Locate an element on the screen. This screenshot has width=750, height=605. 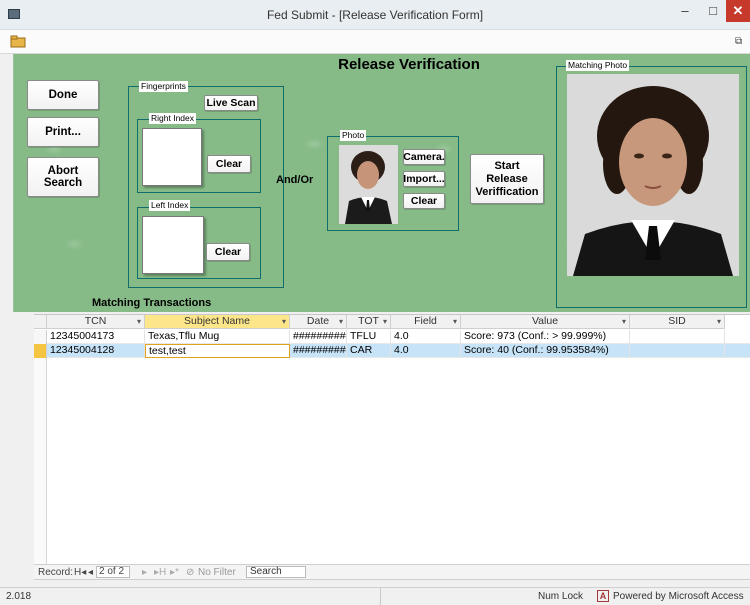
column-header-subject-name: Subject Name ▾ is located at coordinates (217, 322).